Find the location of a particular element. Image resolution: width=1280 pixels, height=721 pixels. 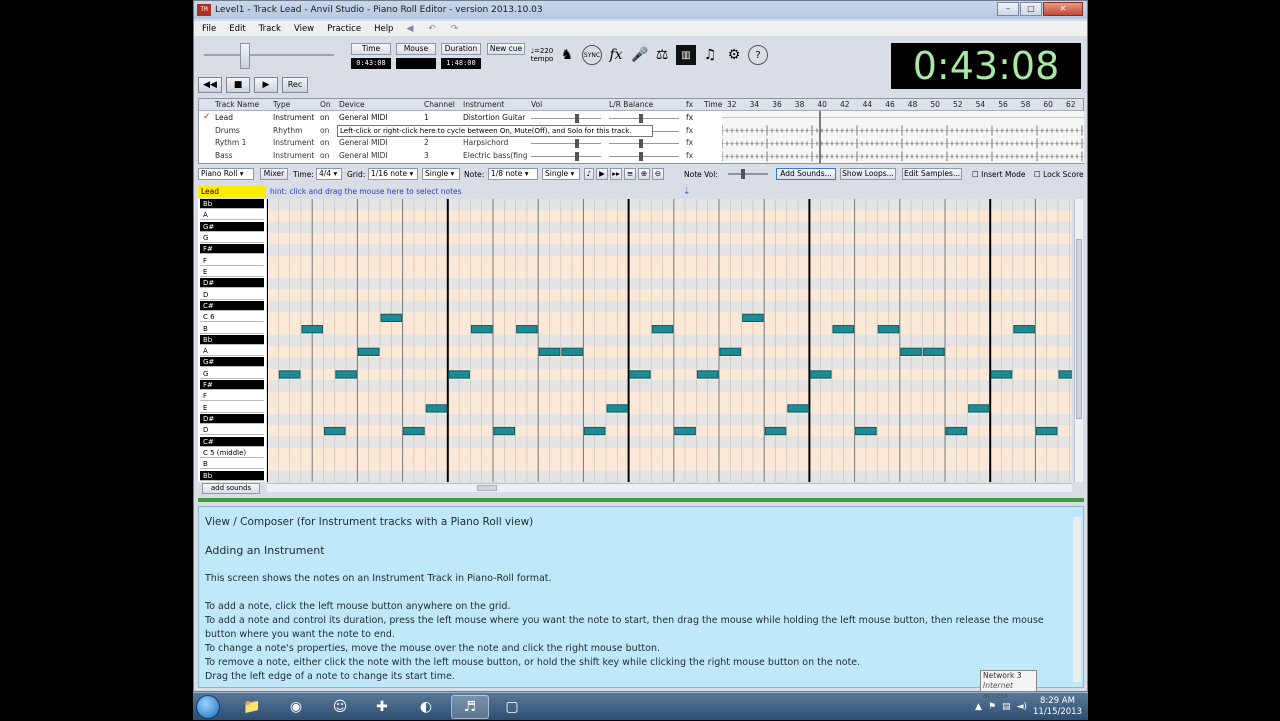

tray-flag-icon: ⚑ is located at coordinates (992, 707).